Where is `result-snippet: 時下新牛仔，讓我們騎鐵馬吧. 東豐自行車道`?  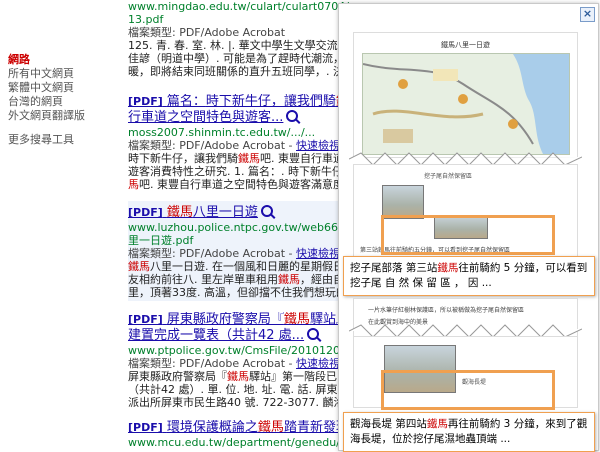
result-snippet: 時下新牛仔，讓我們騎鐵馬吧. 東豐自行車道 is located at coordinates (243, 158).